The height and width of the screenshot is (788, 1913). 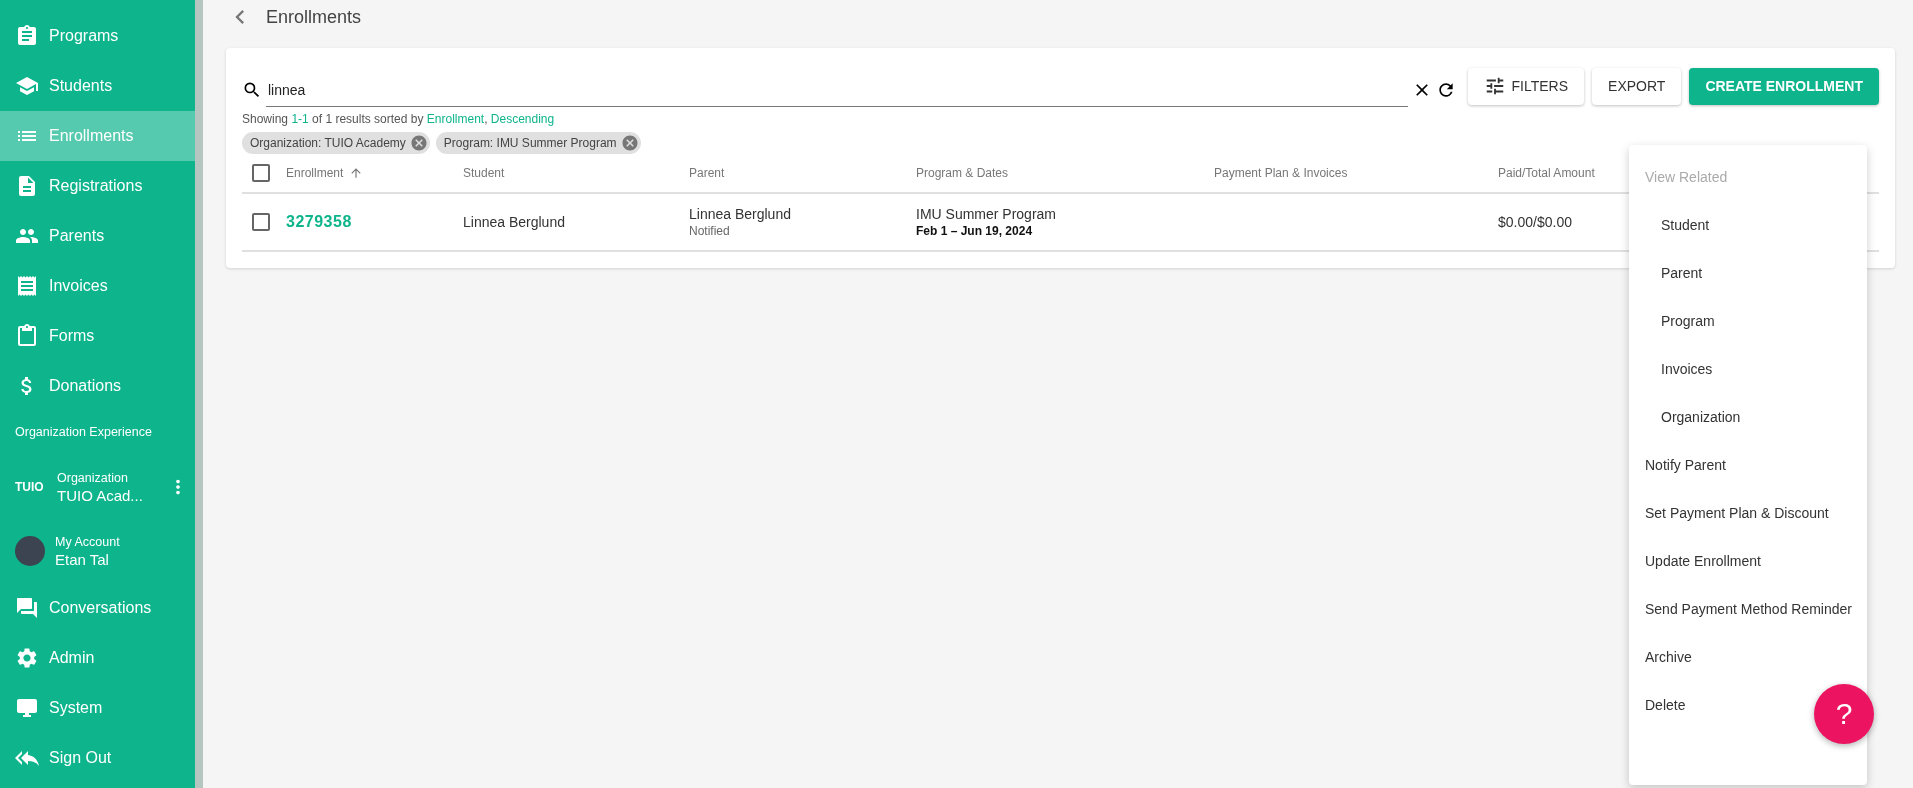 What do you see at coordinates (319, 221) in the screenshot?
I see `enrollment-link: 3279358` at bounding box center [319, 221].